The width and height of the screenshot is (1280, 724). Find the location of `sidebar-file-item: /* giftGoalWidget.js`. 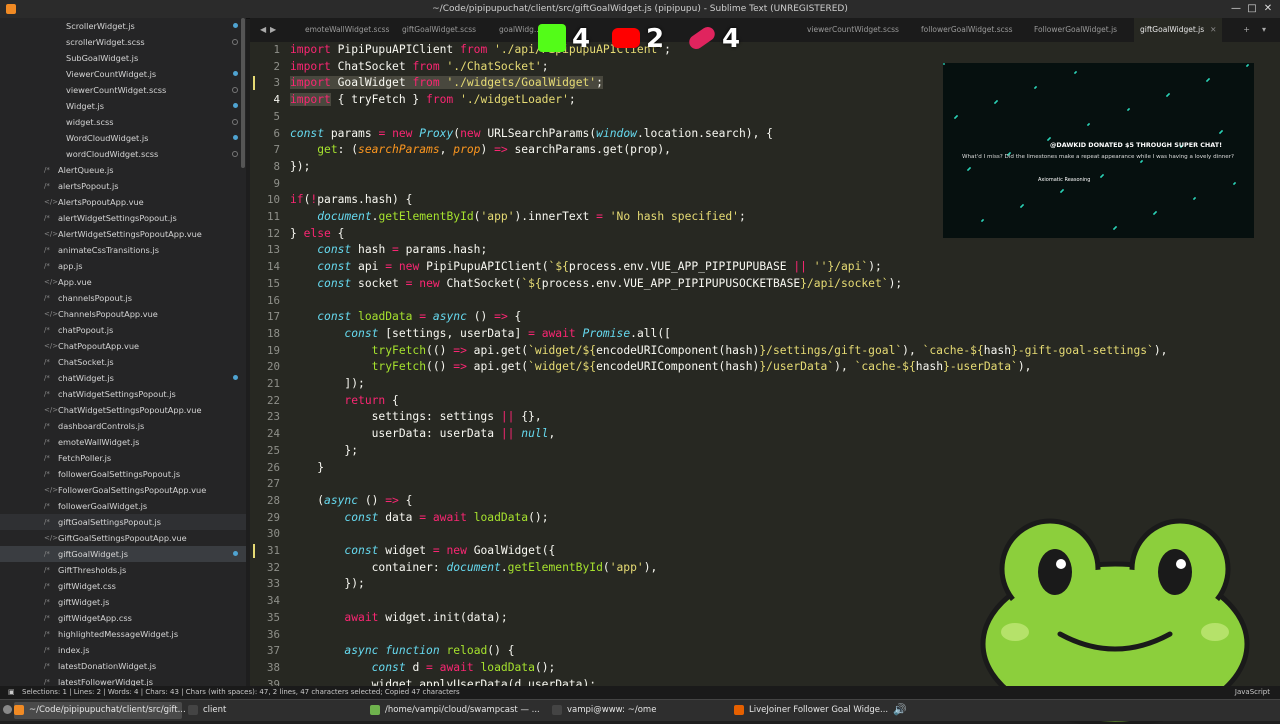

sidebar-file-item: /* giftGoalWidget.js is located at coordinates (123, 554).